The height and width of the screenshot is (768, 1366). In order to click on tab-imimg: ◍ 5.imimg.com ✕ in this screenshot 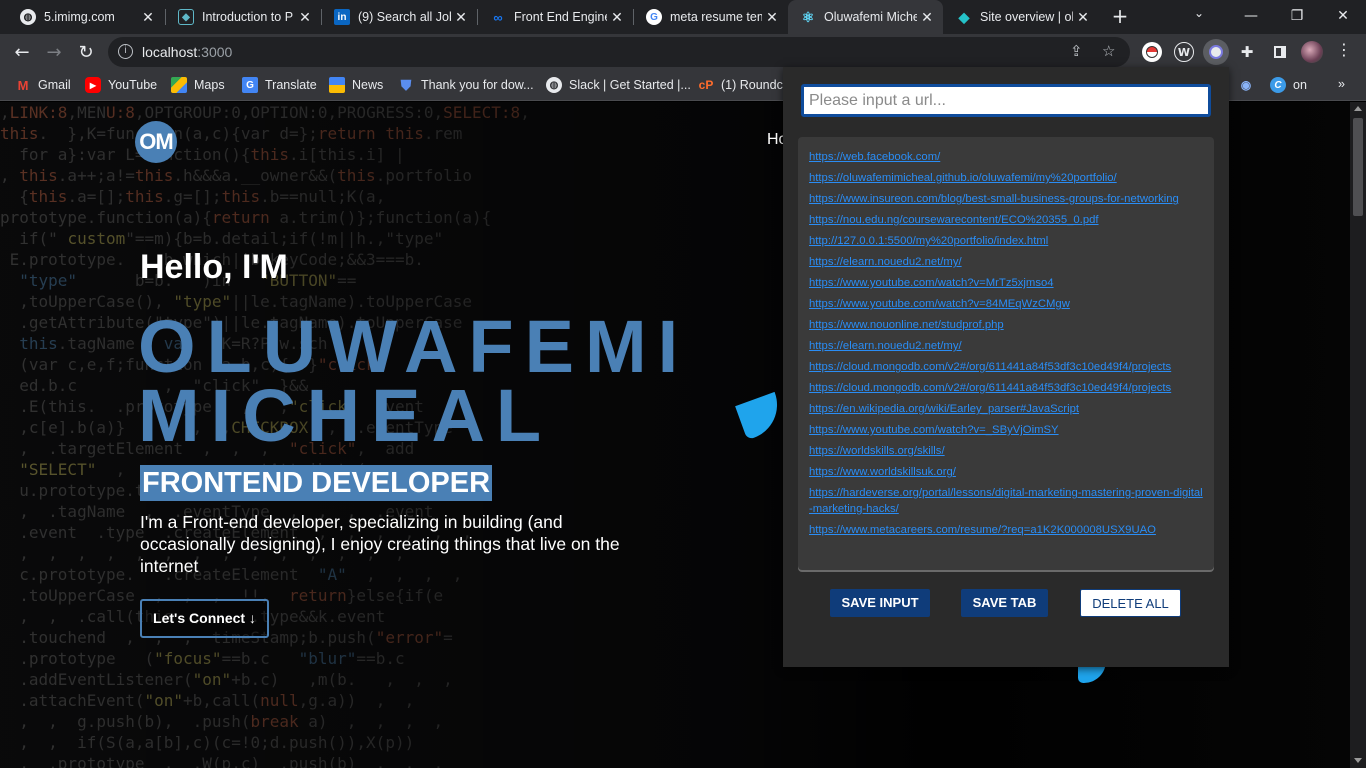, I will do `click(86, 17)`.